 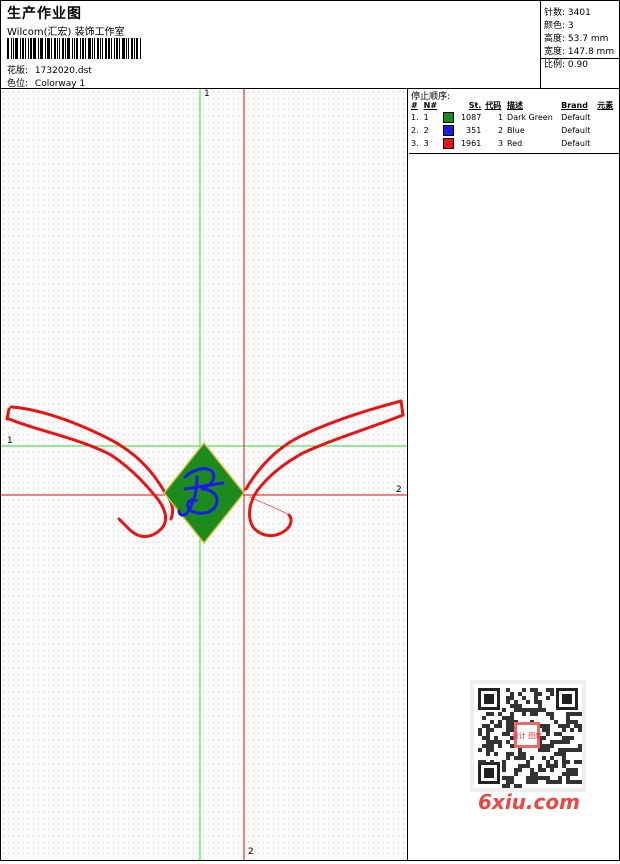 I want to click on svg-text: 设计 图库, so click(x=527, y=735).